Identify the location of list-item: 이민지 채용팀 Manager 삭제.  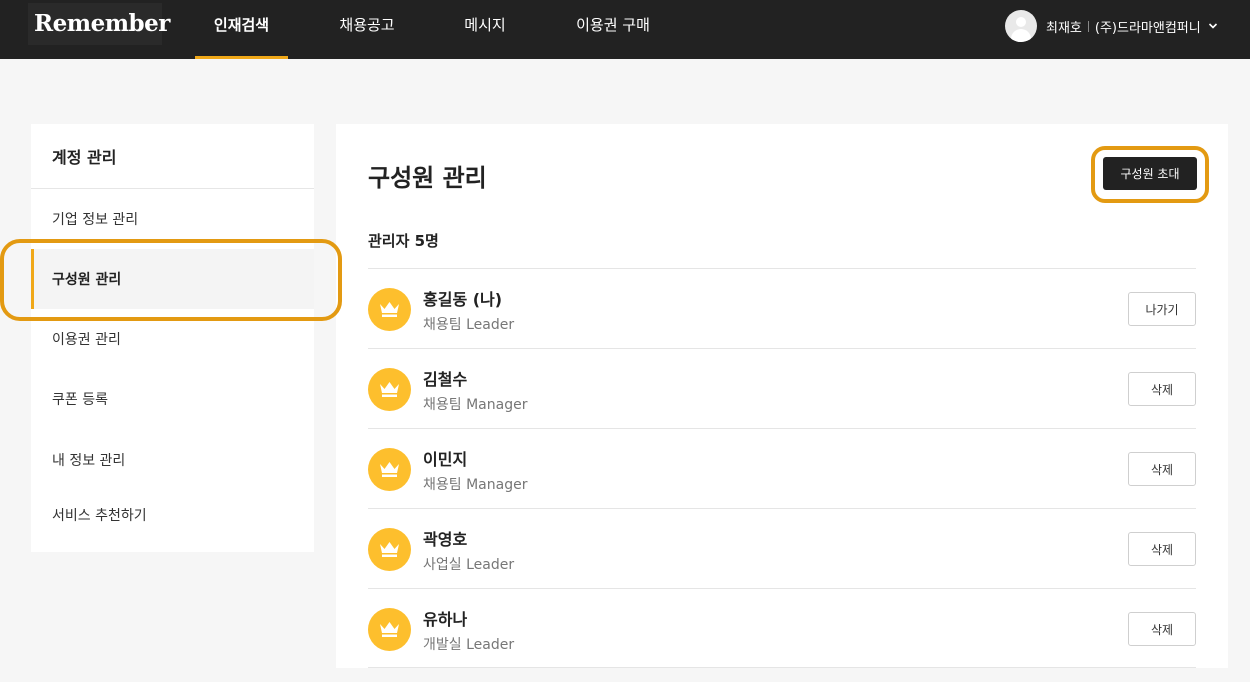
(782, 468).